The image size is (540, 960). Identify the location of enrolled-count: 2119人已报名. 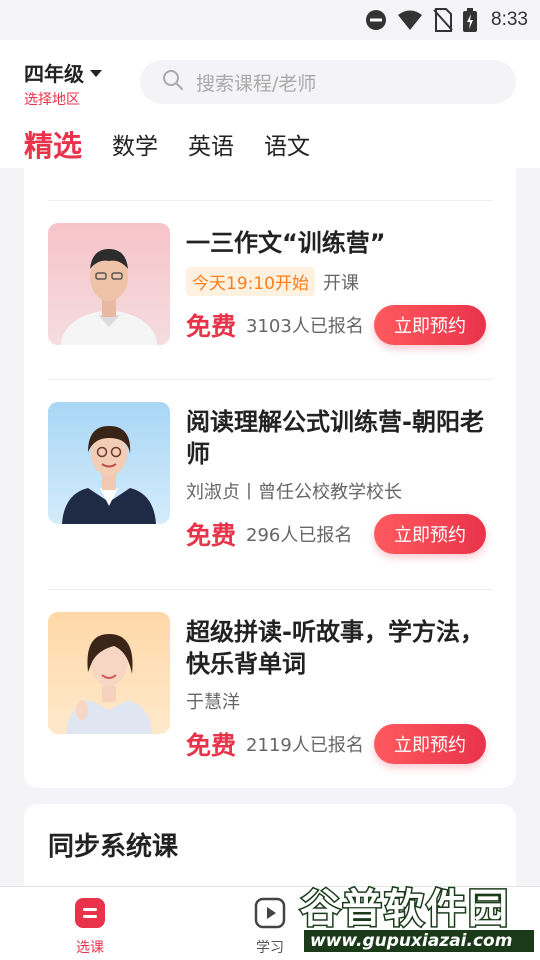
(305, 745).